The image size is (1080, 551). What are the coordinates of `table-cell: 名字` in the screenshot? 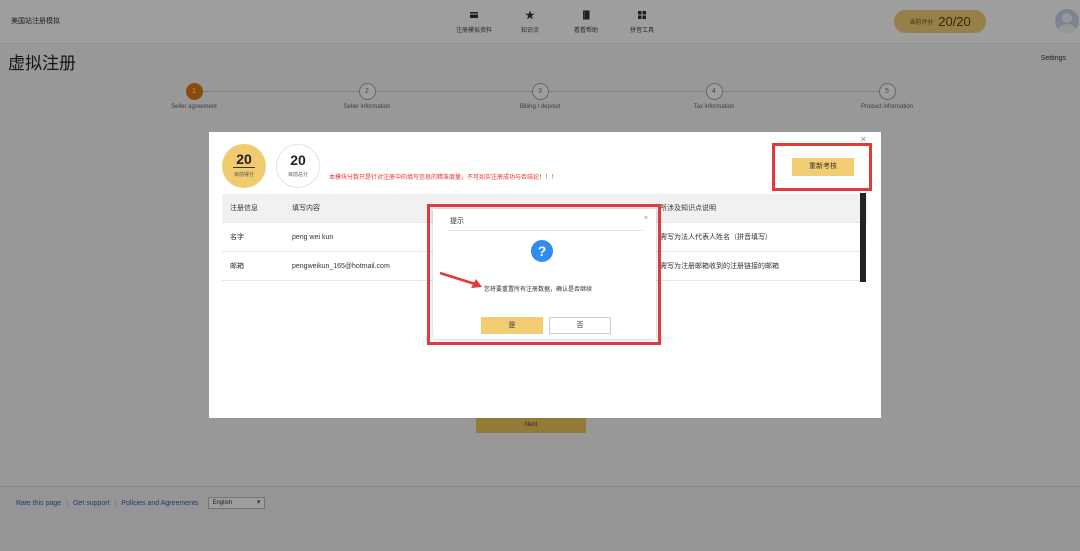 It's located at (237, 237).